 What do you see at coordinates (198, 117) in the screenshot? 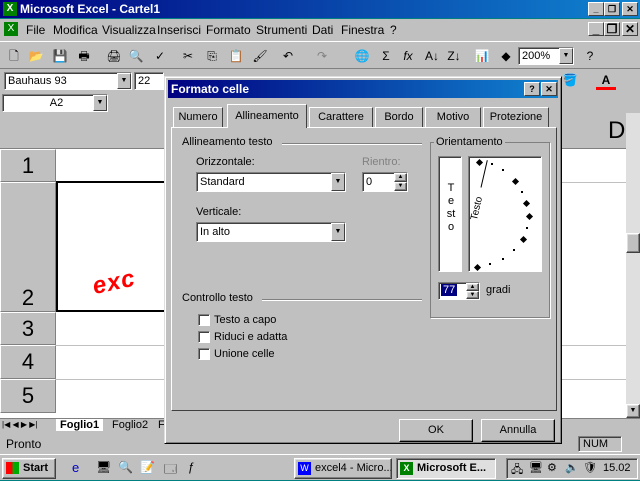
I see `tab-numero: Numero` at bounding box center [198, 117].